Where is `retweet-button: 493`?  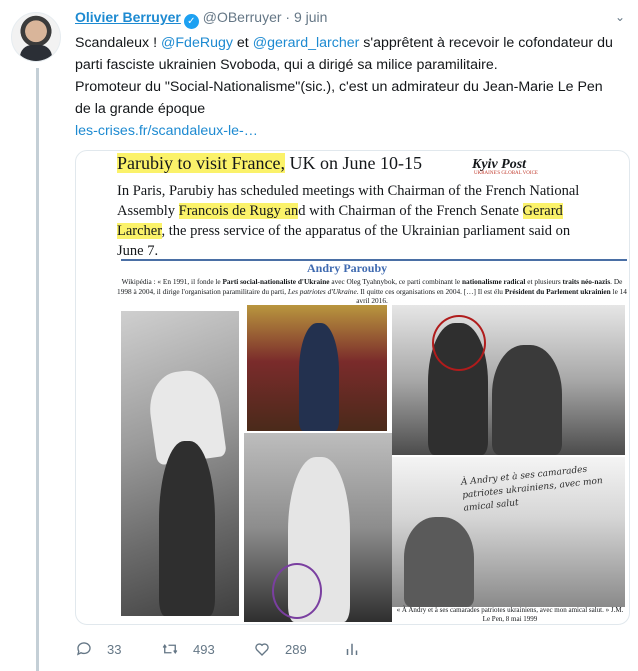 retweet-button: 493 is located at coordinates (188, 649).